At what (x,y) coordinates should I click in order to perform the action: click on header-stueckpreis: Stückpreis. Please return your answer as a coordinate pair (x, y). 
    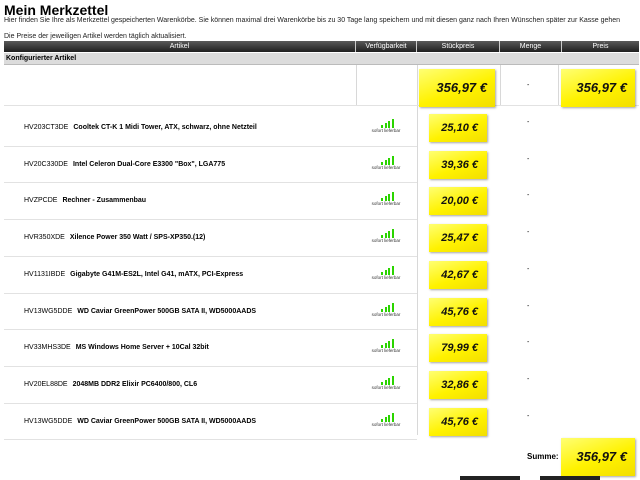
    Looking at the image, I should click on (458, 46).